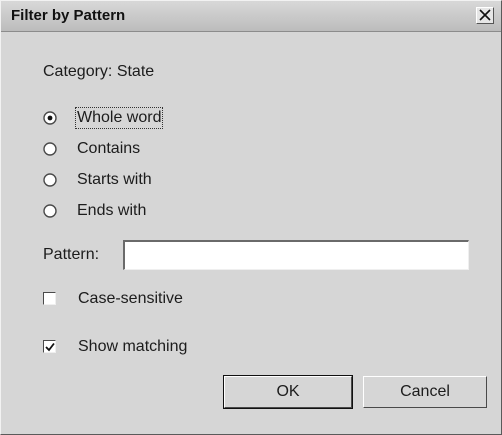 The height and width of the screenshot is (435, 502). I want to click on show-matching-label: Show matching, so click(132, 347).